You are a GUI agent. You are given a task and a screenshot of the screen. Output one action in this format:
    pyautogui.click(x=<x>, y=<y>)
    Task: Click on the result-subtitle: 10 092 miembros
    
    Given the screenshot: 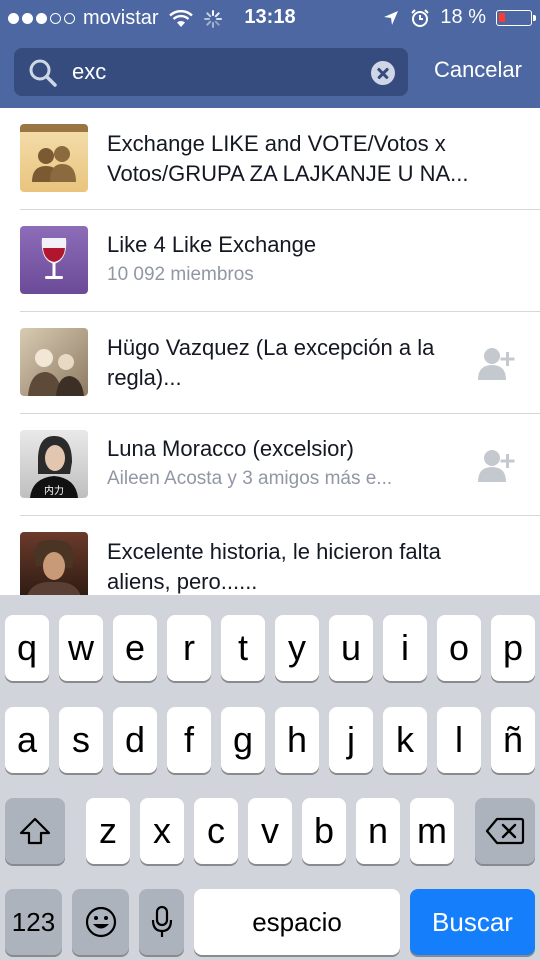 What is the action you would take?
    pyautogui.click(x=180, y=274)
    